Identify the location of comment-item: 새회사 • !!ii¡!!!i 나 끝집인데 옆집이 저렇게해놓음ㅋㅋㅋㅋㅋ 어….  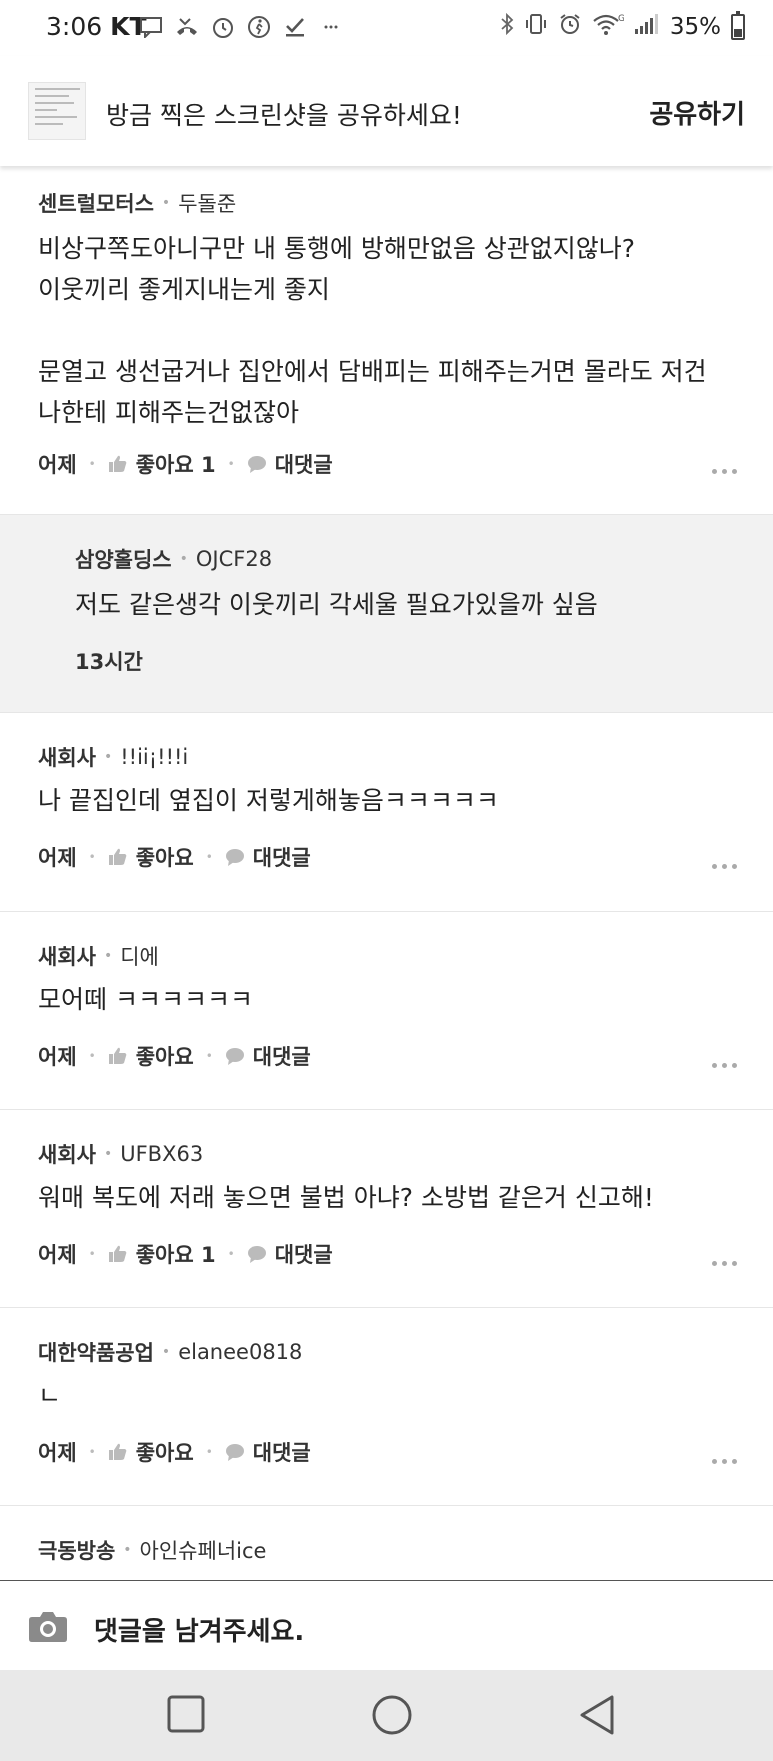
(386, 812).